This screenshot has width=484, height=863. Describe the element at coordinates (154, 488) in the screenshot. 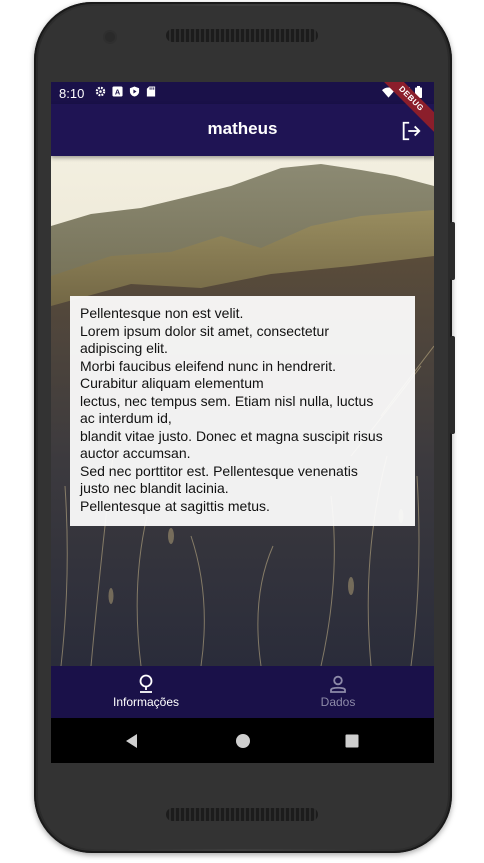

I see `text-line: justo nec blandit lacinia.` at that location.